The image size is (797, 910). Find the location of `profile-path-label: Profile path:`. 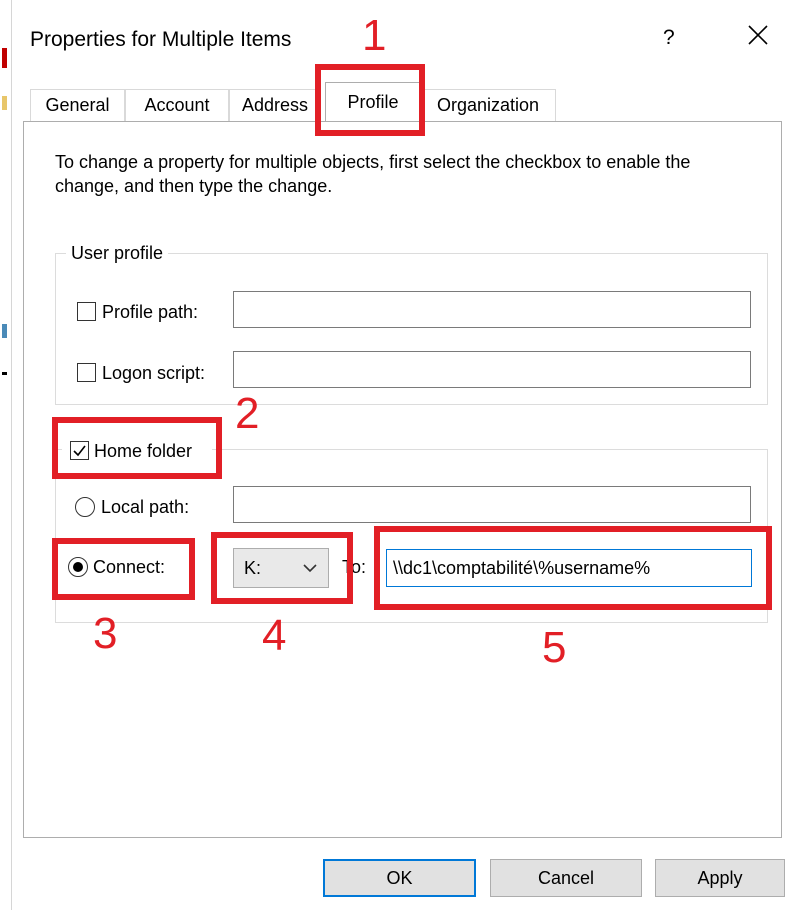

profile-path-label: Profile path: is located at coordinates (150, 312).